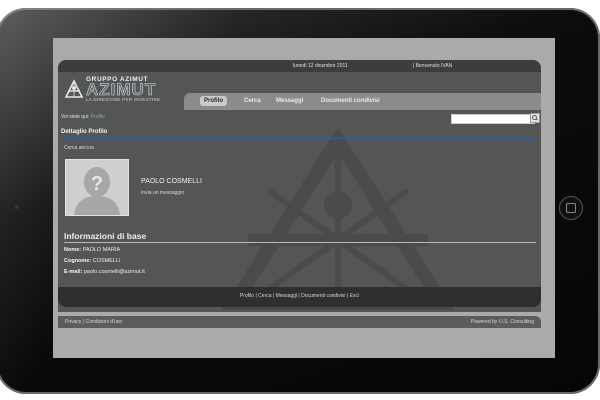  What do you see at coordinates (123, 99) in the screenshot?
I see `logo-tagline: LA DIREZIONE PER INVESTIRE` at bounding box center [123, 99].